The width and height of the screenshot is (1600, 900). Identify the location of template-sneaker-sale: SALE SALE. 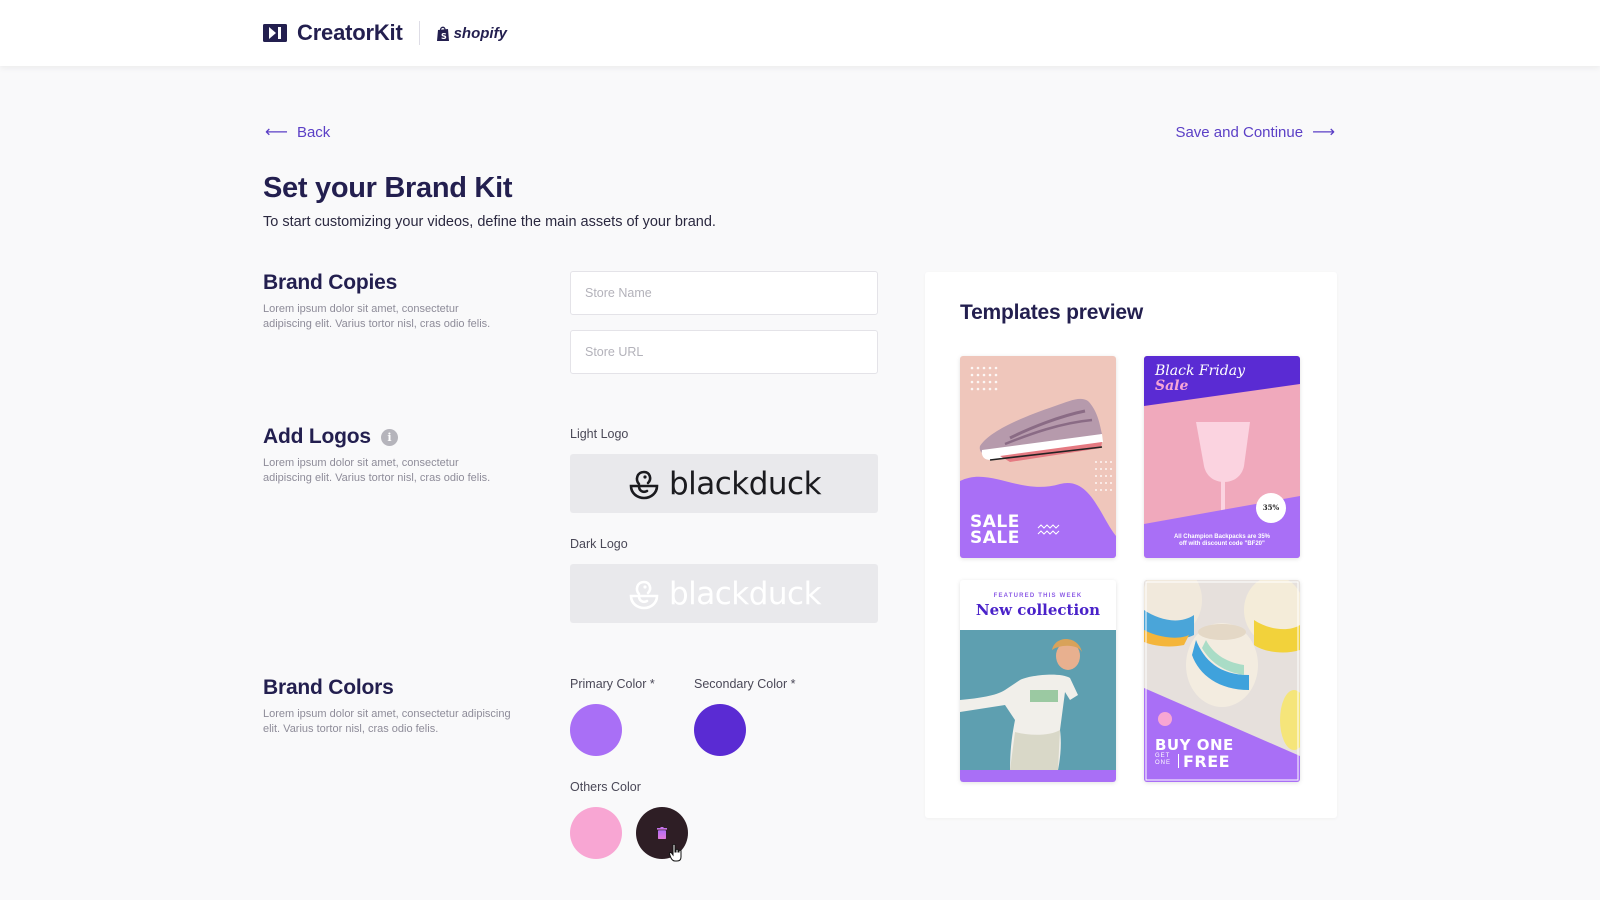
(1038, 457).